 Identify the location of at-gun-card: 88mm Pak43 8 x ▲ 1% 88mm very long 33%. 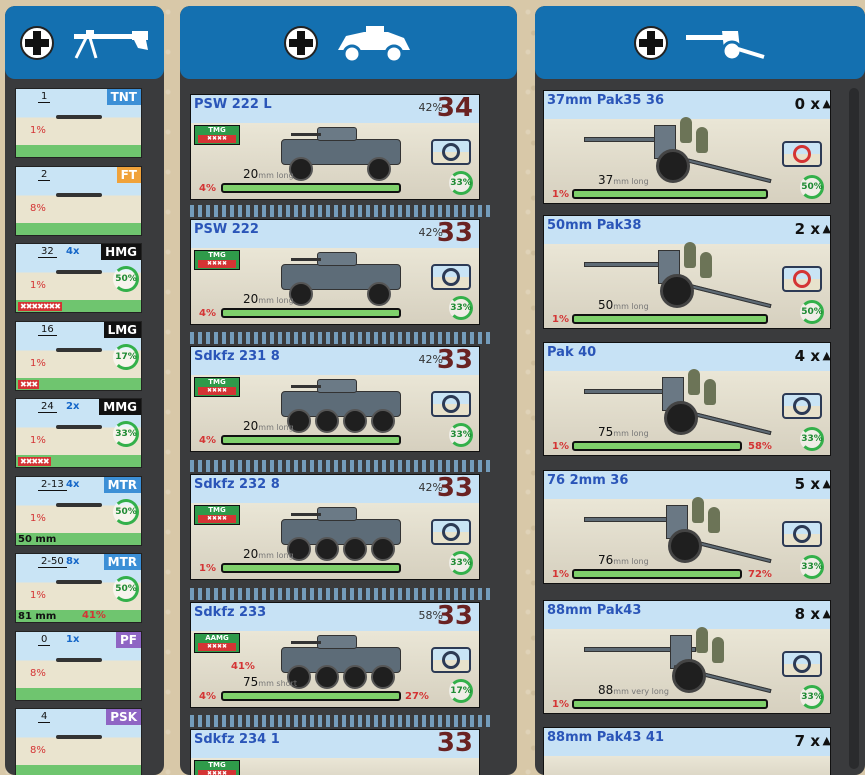
(687, 657).